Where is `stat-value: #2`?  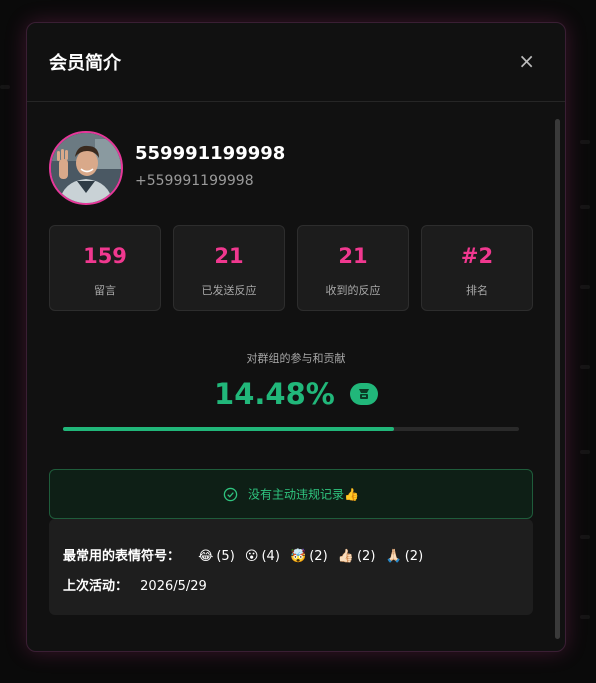
stat-value: #2 is located at coordinates (477, 256).